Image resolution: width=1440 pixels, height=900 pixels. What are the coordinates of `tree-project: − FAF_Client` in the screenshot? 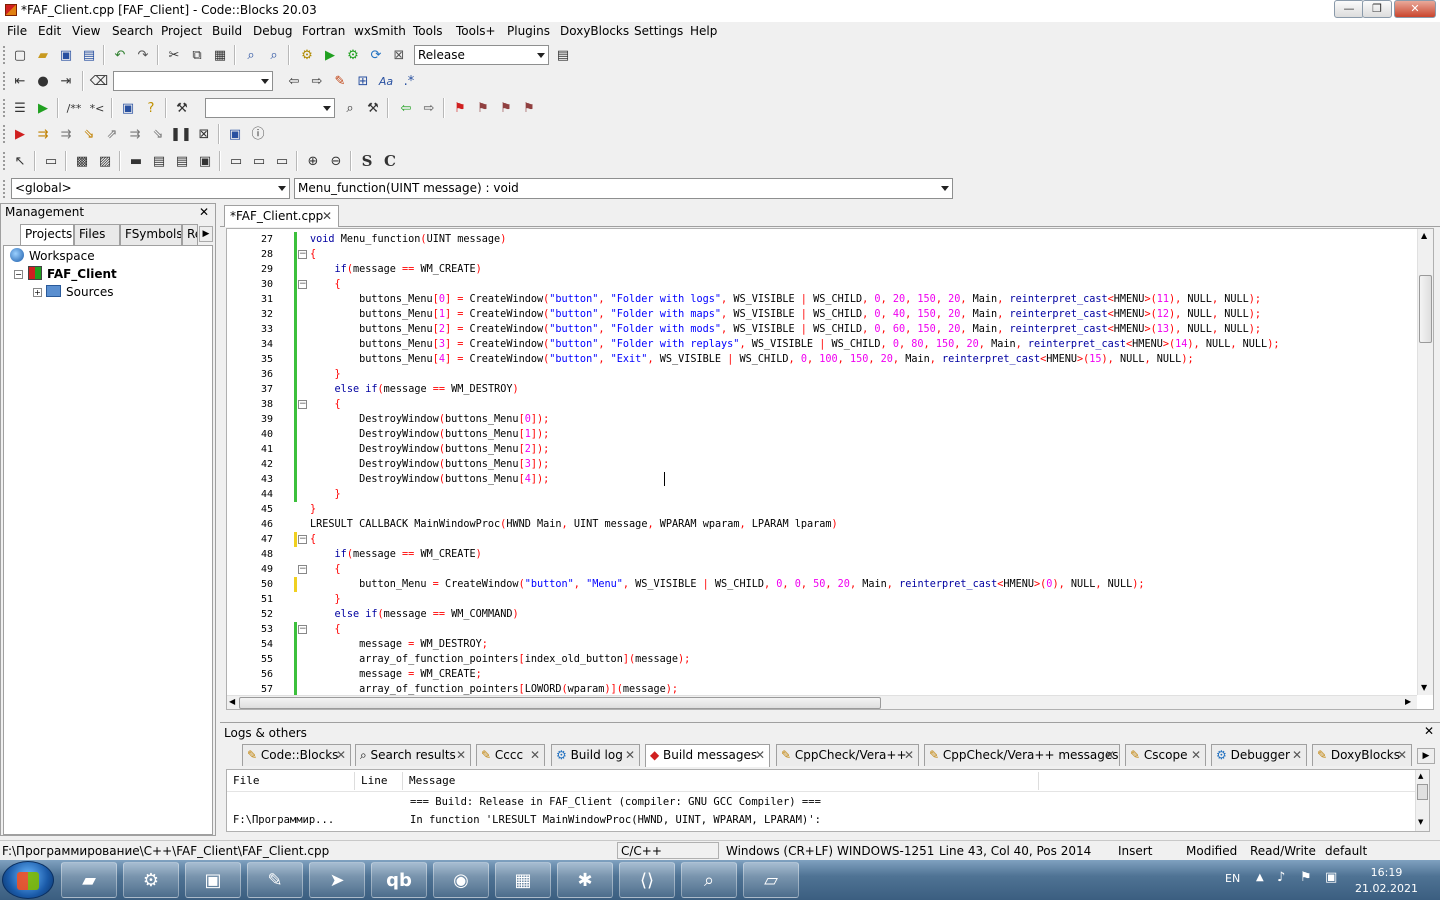 It's located at (65, 274).